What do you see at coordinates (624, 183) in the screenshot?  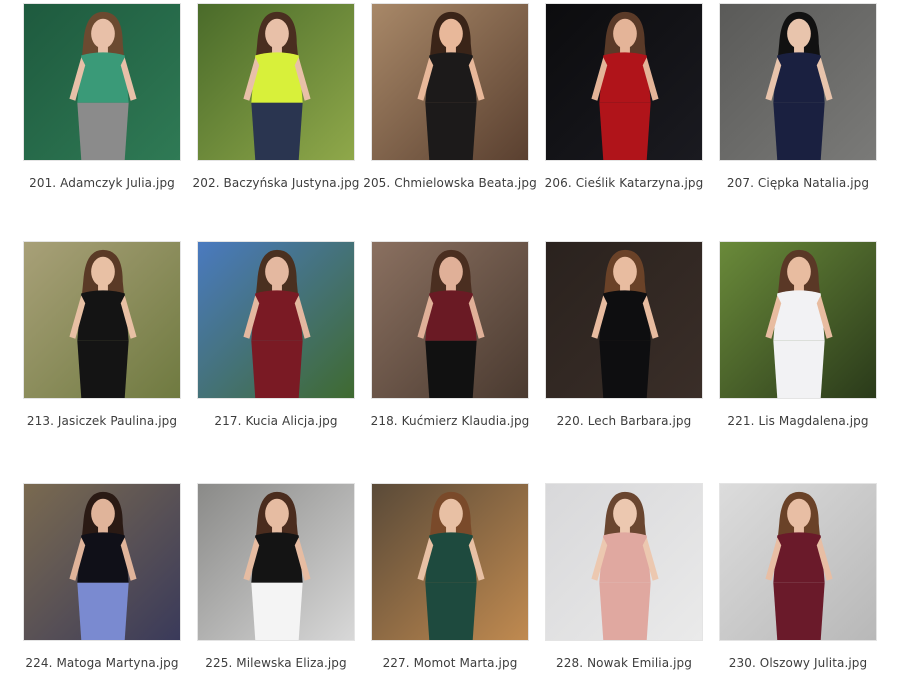 I see `file-name-label: 206. Cieślik Katarzyna.jpg` at bounding box center [624, 183].